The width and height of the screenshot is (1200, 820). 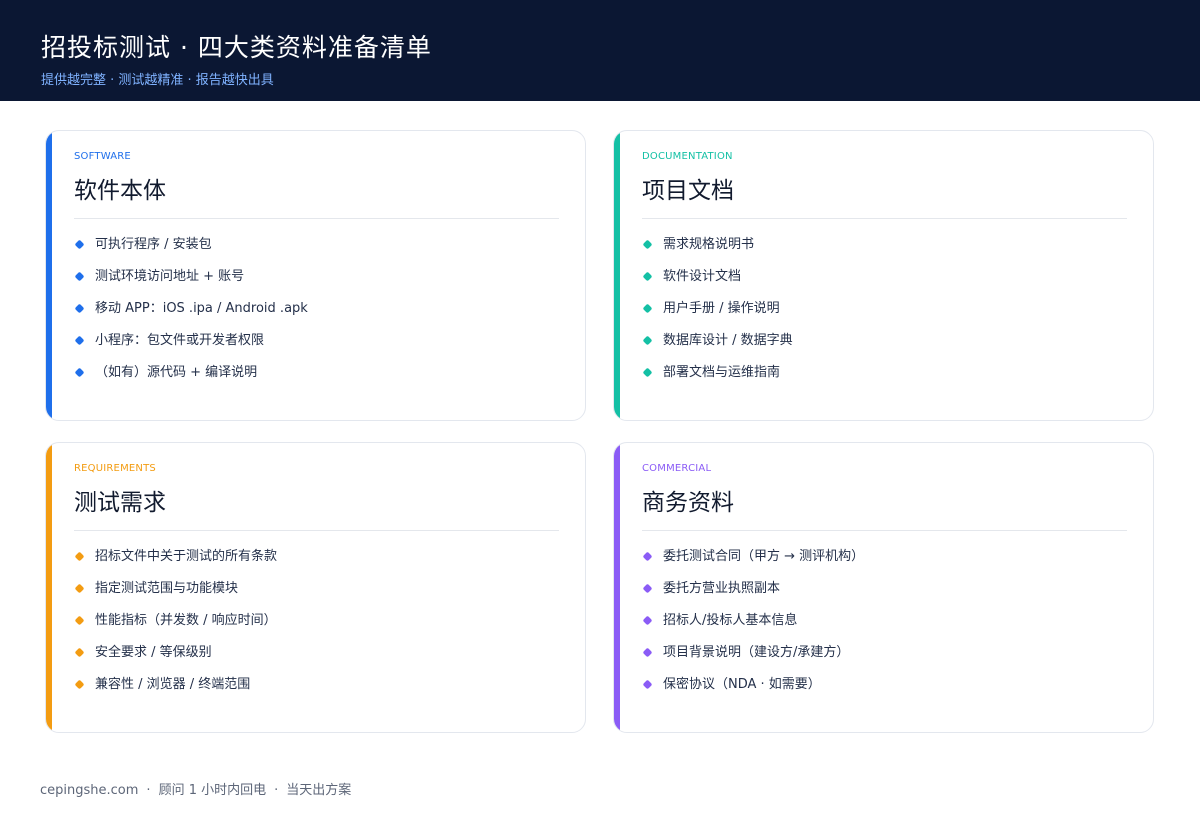 I want to click on list-item-text: 测试环境访问地址 + 账号, so click(x=170, y=276).